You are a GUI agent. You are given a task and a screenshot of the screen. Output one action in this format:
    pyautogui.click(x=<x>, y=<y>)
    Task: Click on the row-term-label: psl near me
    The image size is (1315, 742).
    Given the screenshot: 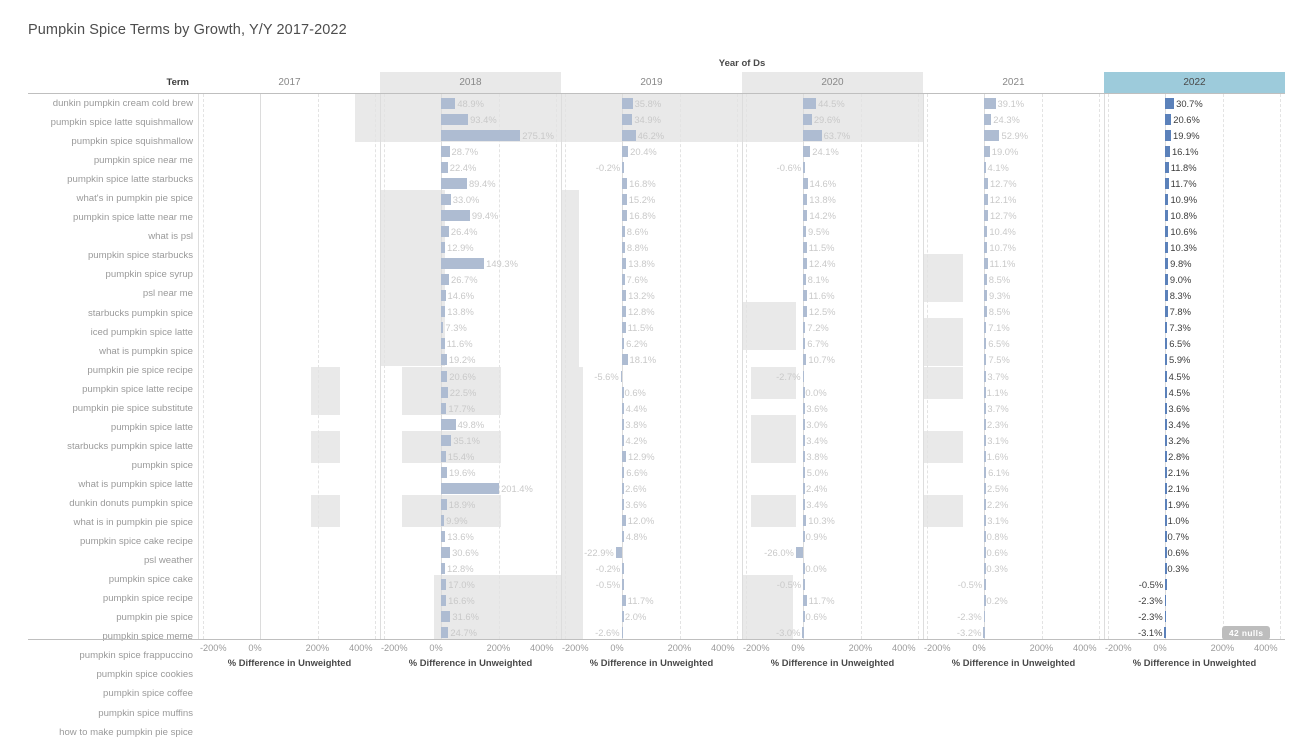 What is the action you would take?
    pyautogui.click(x=113, y=293)
    